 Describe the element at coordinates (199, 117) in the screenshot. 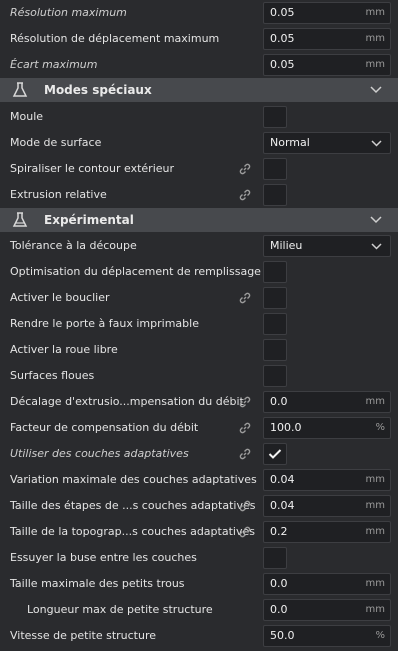

I see `setting-row-mold: Moule` at that location.